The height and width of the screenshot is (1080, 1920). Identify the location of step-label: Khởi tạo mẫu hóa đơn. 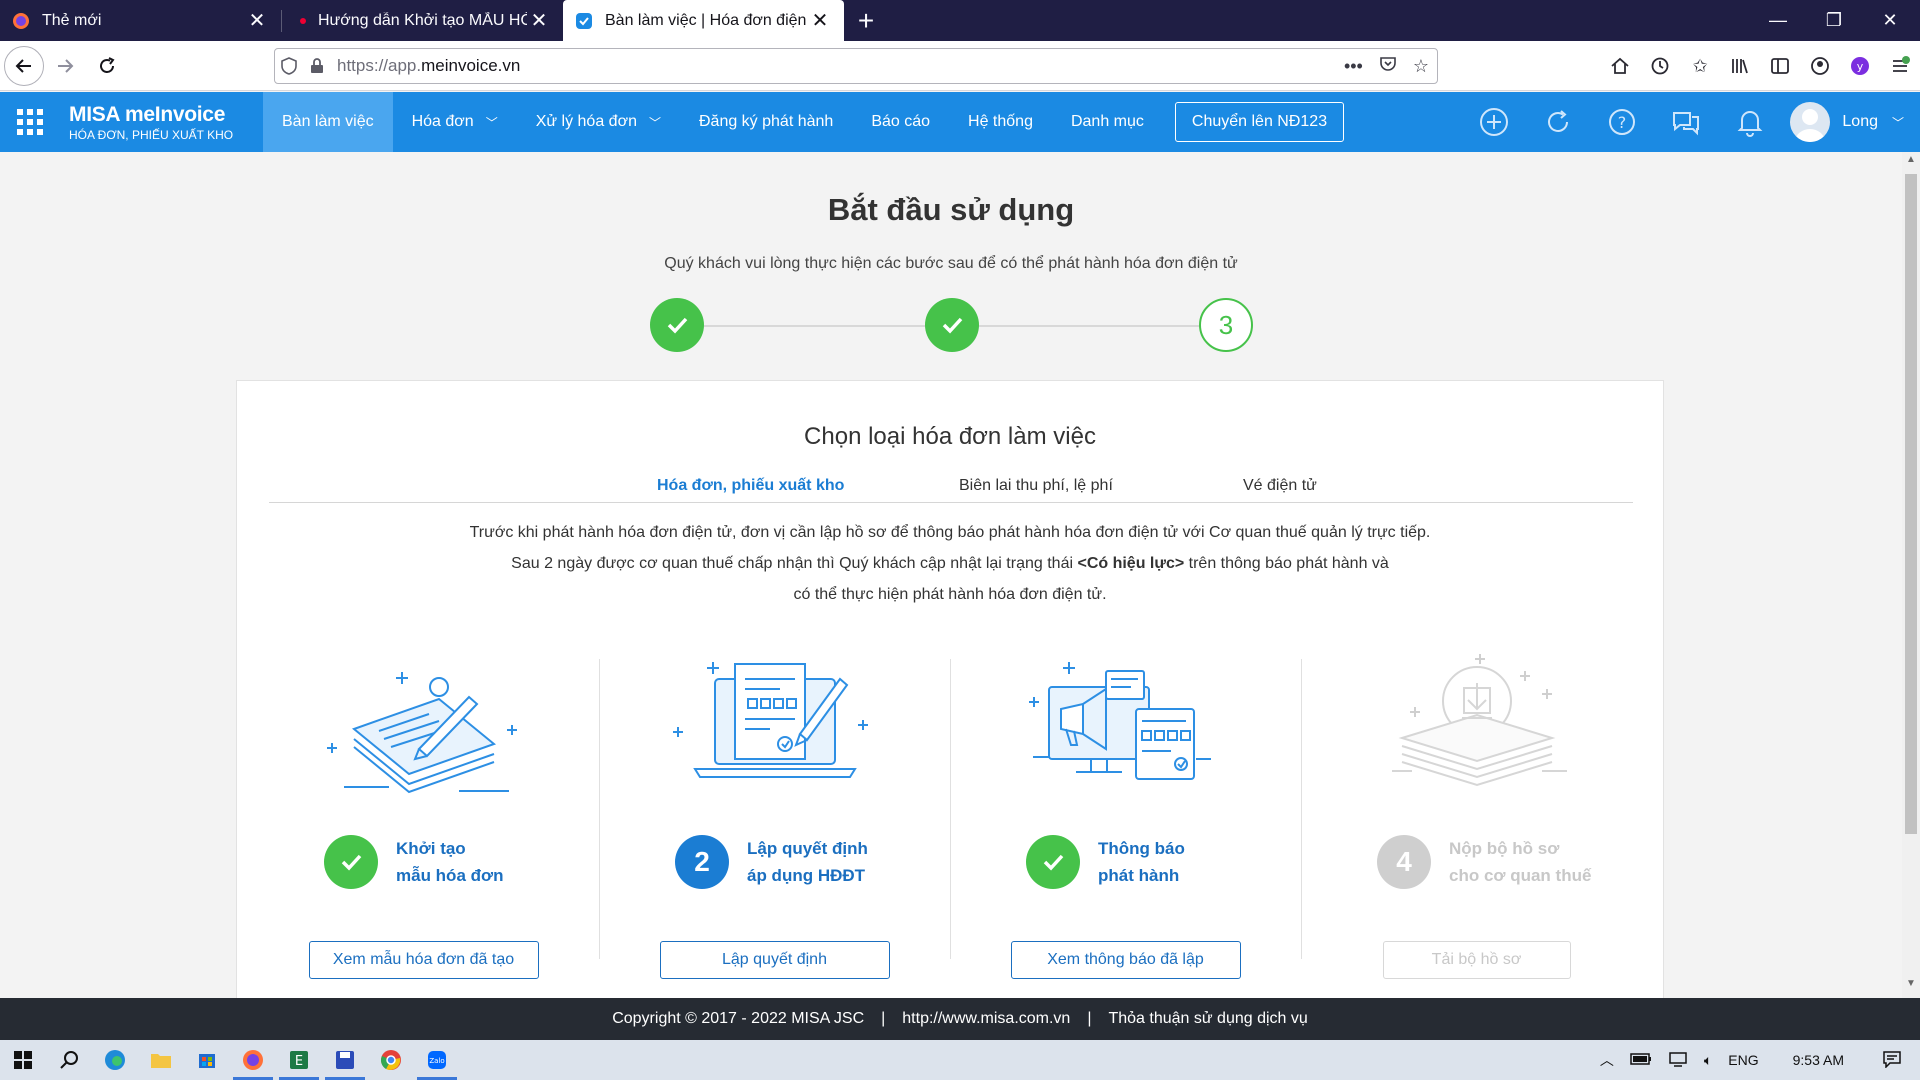
(449, 862).